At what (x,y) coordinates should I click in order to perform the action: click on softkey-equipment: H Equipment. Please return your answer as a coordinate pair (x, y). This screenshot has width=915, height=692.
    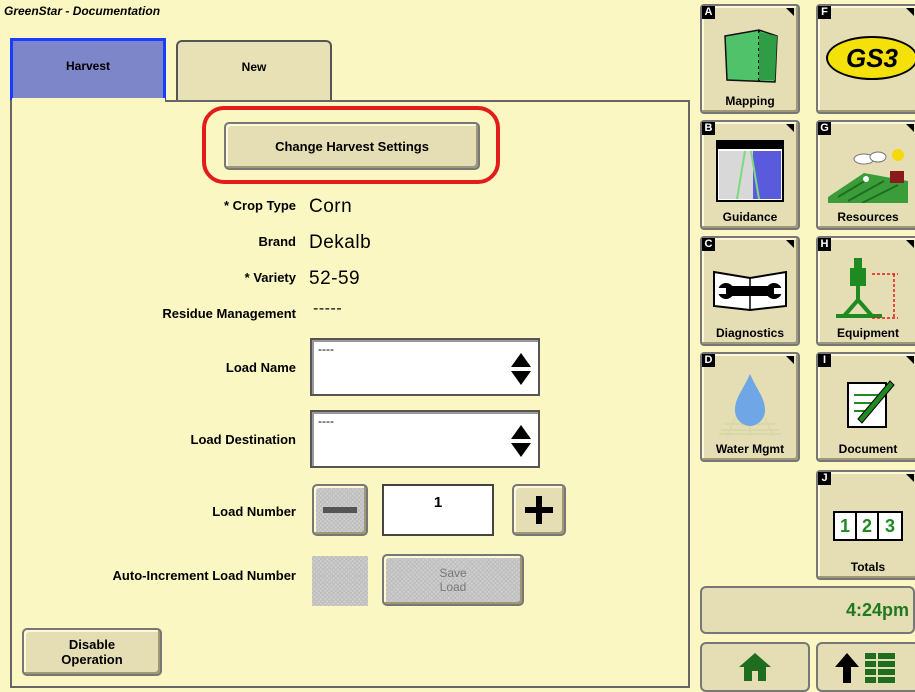
    Looking at the image, I should click on (865, 291).